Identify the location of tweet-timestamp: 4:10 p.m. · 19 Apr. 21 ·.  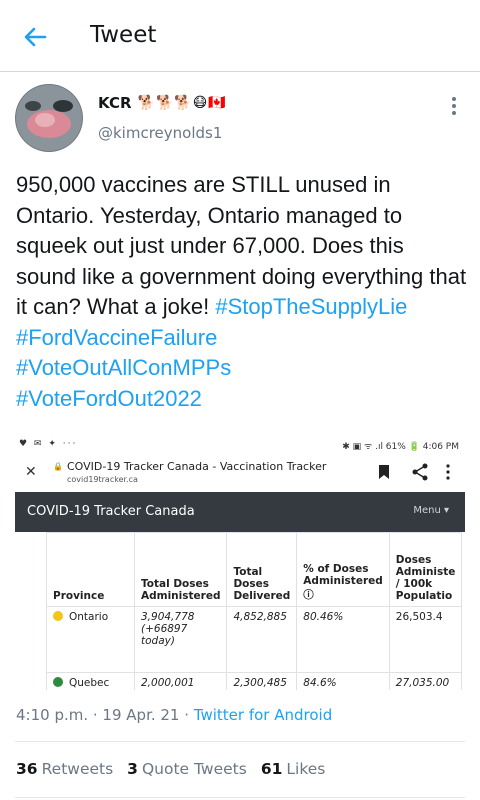
(105, 715).